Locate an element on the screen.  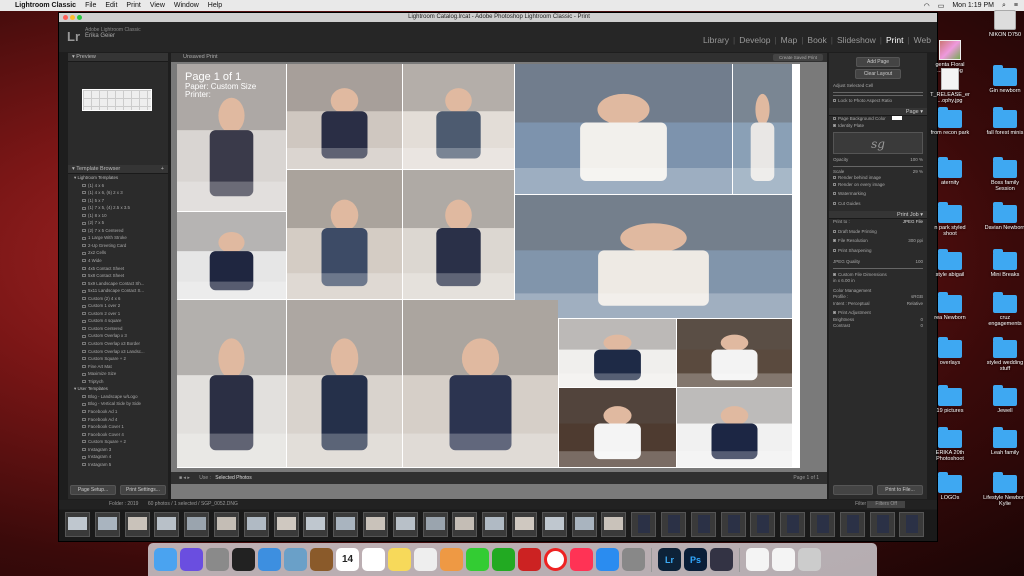
identity-plate-row: Identity Plate is located at coordinates (878, 126).